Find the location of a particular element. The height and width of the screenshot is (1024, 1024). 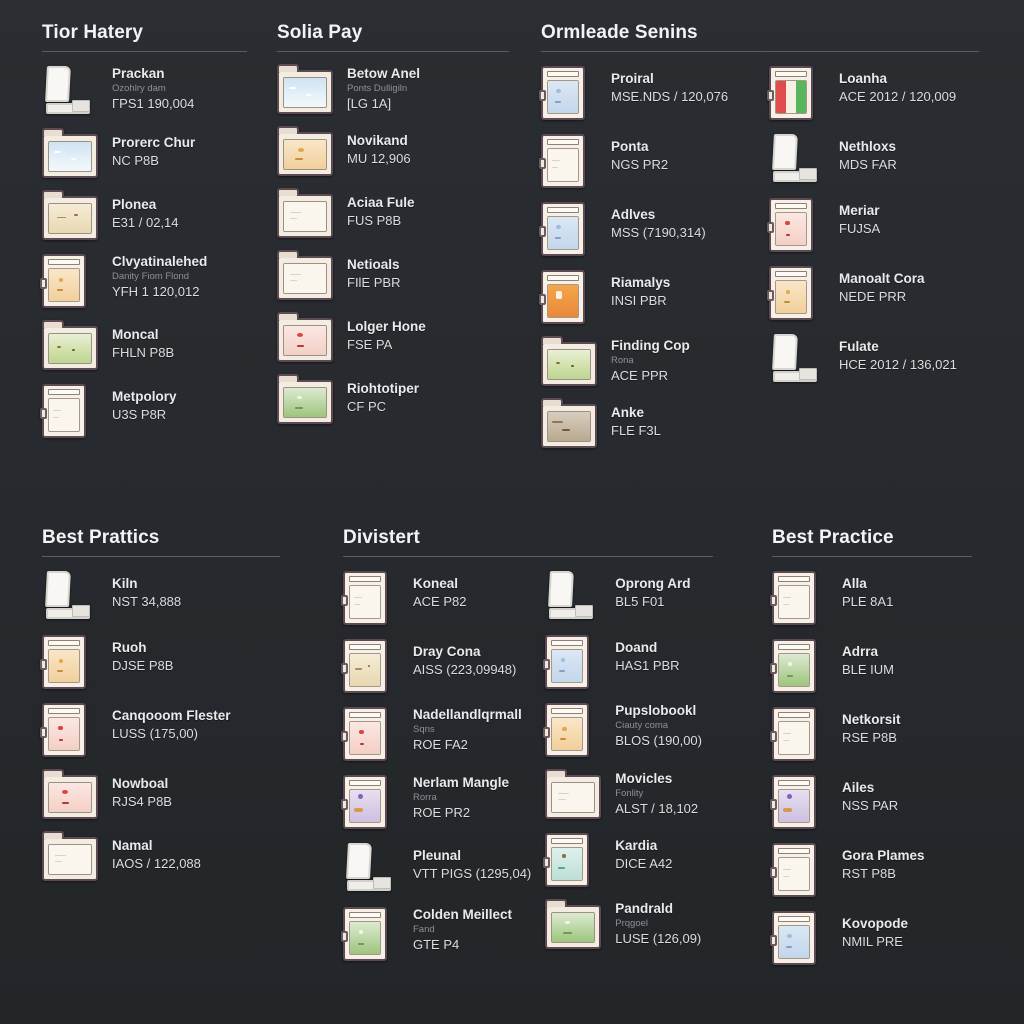

list-item: Colden Meillect Fand GTE P4 is located at coordinates (436, 934).